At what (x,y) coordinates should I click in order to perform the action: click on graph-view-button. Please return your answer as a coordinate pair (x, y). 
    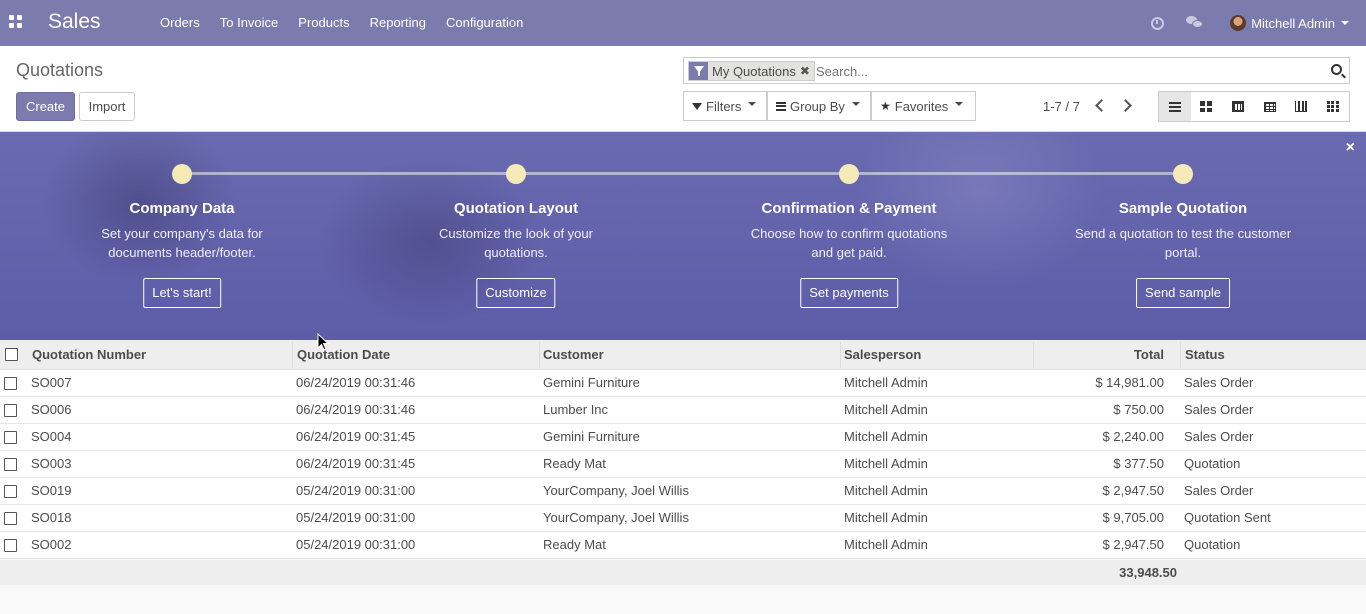
    Looking at the image, I should click on (1301, 106).